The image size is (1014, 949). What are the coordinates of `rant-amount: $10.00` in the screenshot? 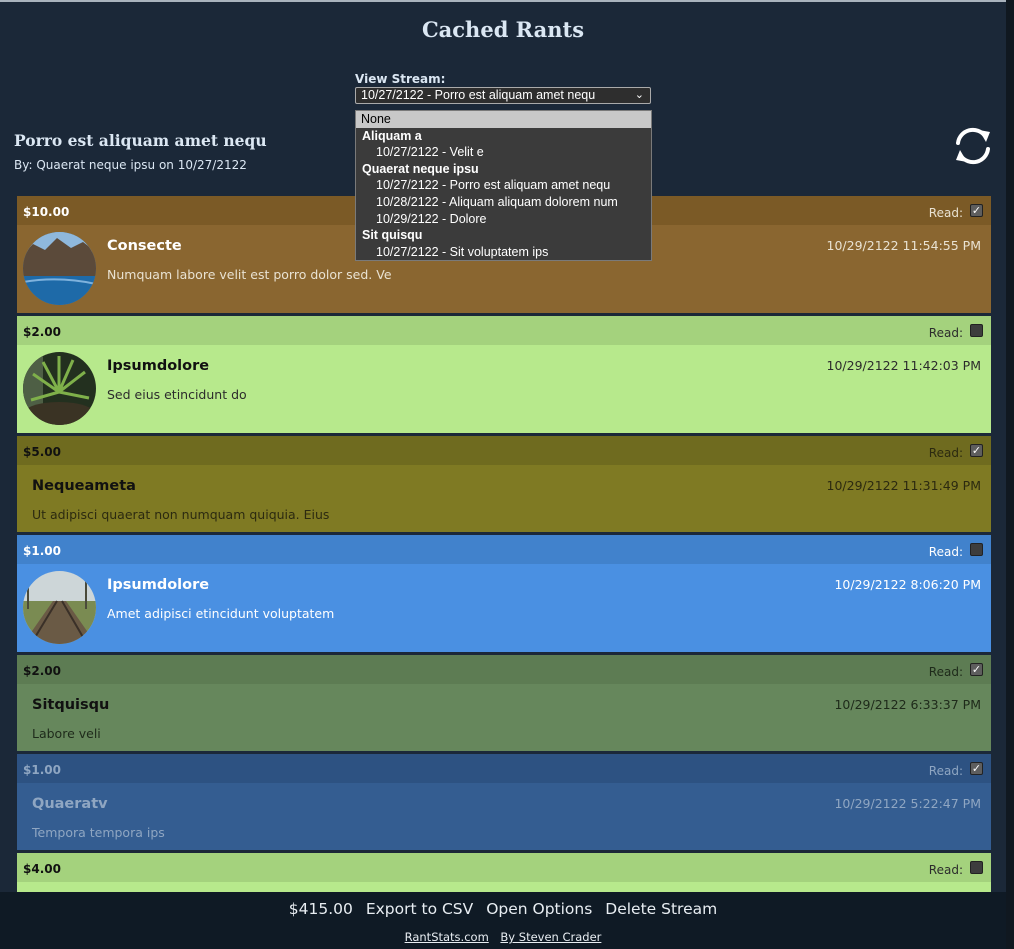 It's located at (46, 212).